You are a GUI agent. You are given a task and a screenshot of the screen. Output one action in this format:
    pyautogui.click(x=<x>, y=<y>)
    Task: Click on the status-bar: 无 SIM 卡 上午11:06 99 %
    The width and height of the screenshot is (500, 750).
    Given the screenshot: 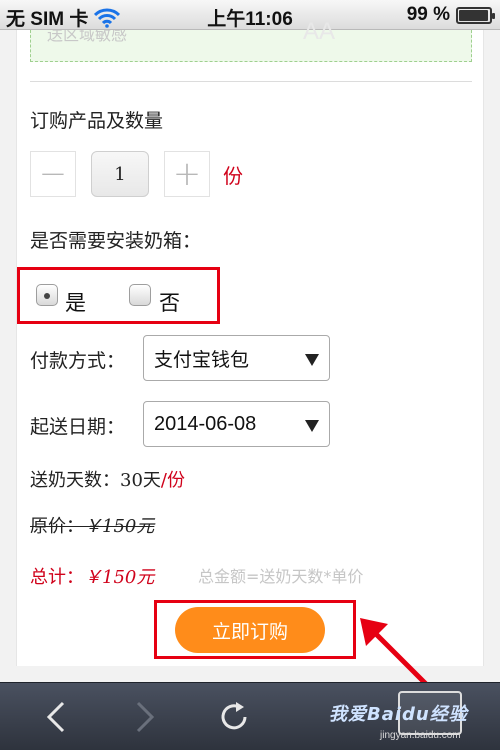 What is the action you would take?
    pyautogui.click(x=250, y=15)
    